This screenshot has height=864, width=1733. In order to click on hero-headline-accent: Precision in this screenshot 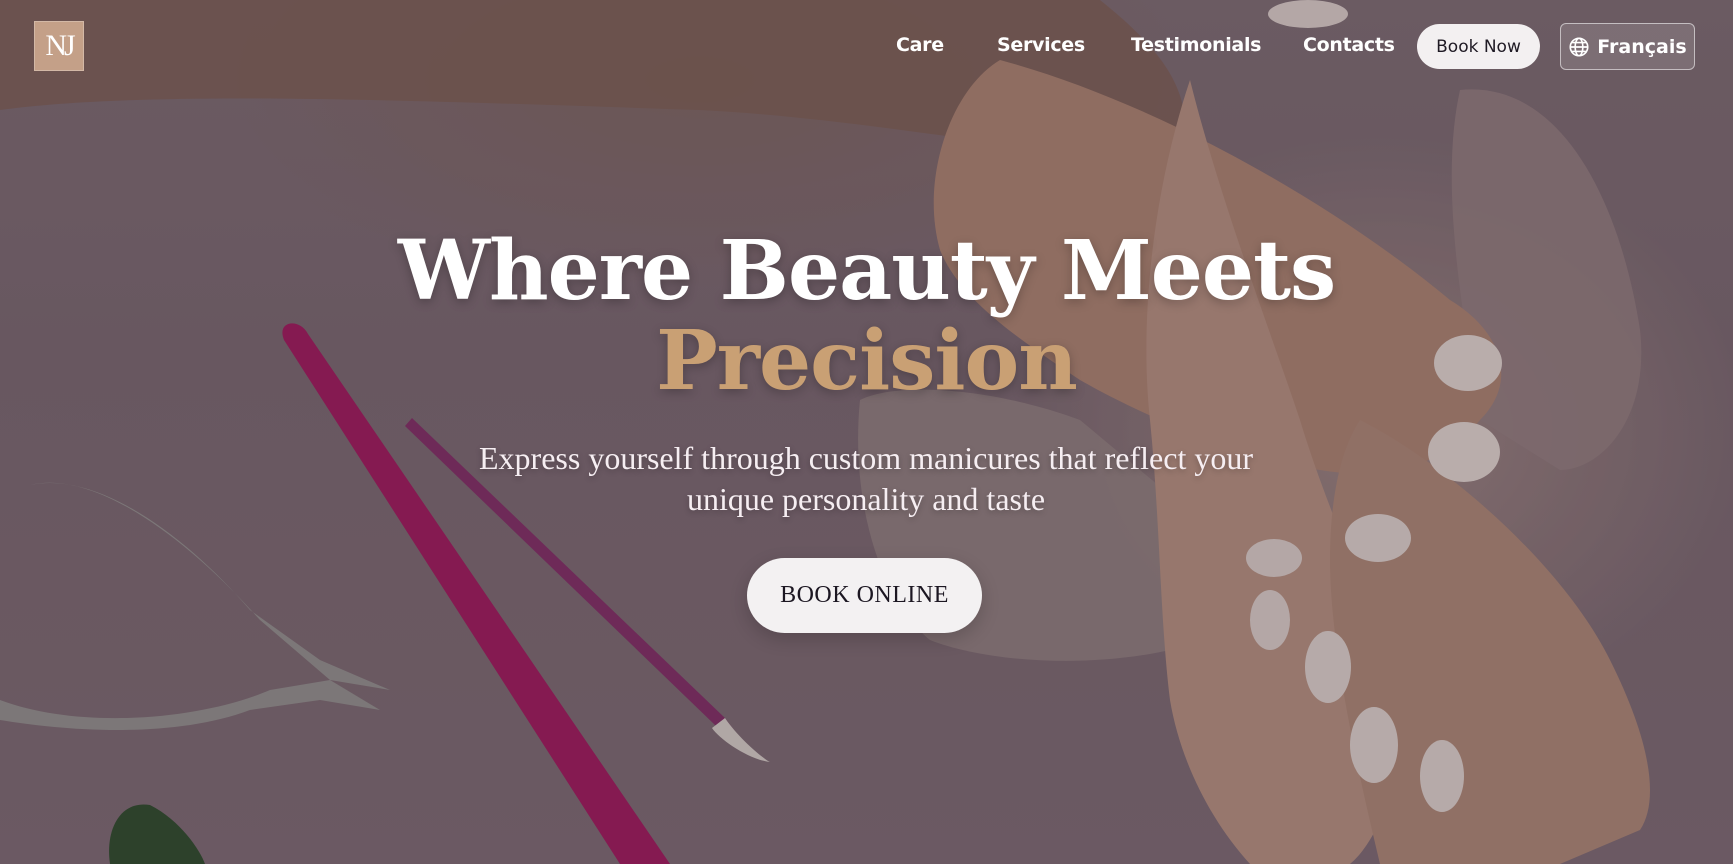, I will do `click(867, 361)`.